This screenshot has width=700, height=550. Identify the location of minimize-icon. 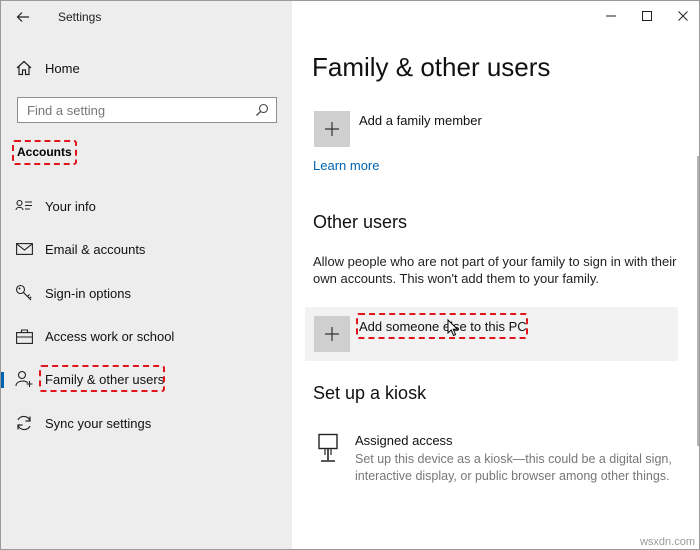
(611, 16).